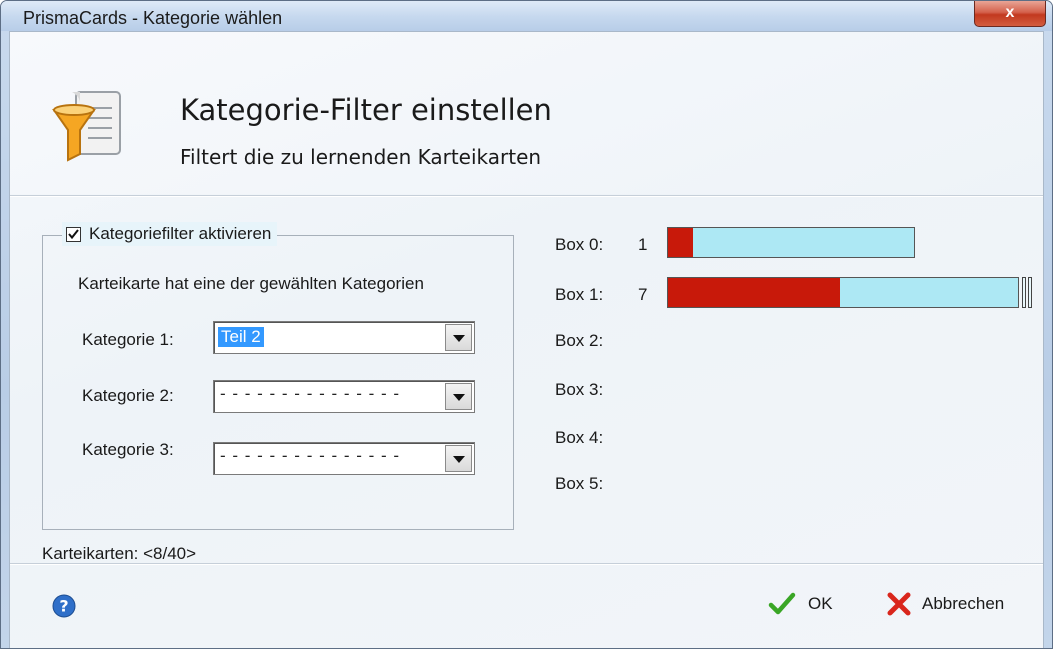 Image resolution: width=1055 pixels, height=651 pixels. Describe the element at coordinates (361, 157) in the screenshot. I see `header-subtitle: Filtert die zu lernenden Karteikarten` at that location.